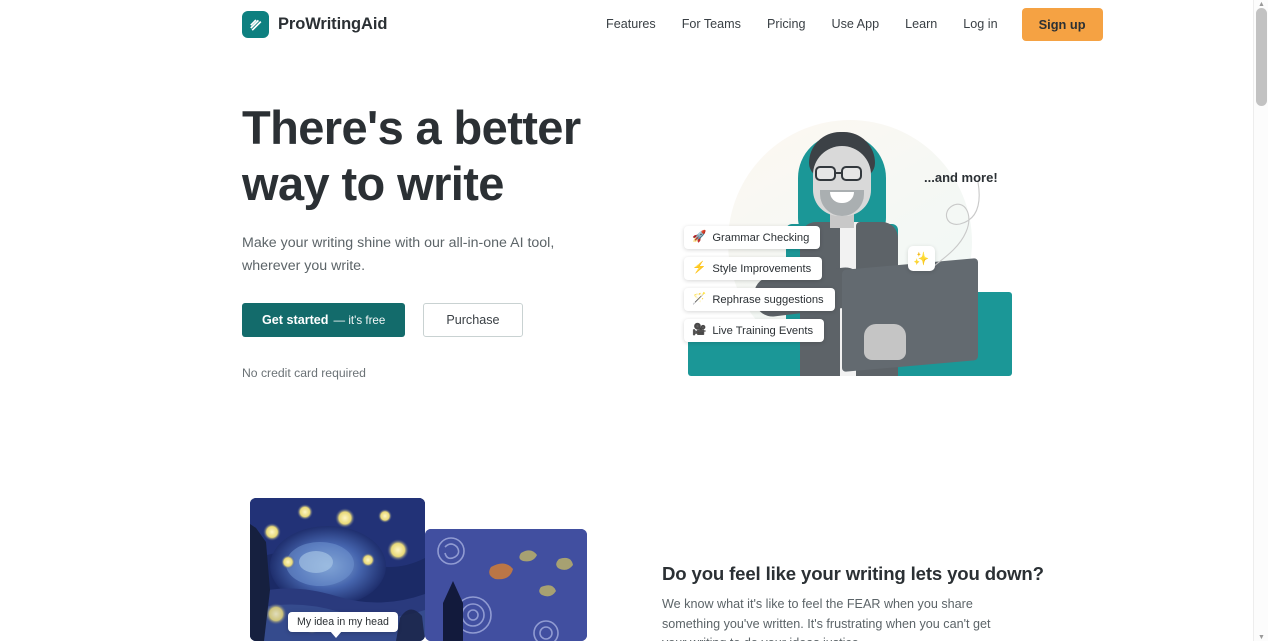 The height and width of the screenshot is (641, 1268). Describe the element at coordinates (910, 315) in the screenshot. I see `laptop-icon` at that location.